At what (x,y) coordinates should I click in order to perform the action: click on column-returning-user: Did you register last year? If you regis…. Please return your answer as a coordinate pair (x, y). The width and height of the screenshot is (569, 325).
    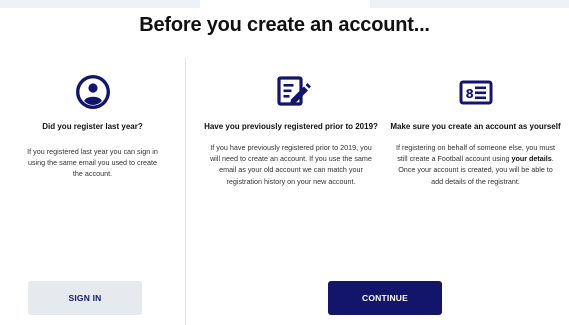
    Looking at the image, I should click on (92, 126).